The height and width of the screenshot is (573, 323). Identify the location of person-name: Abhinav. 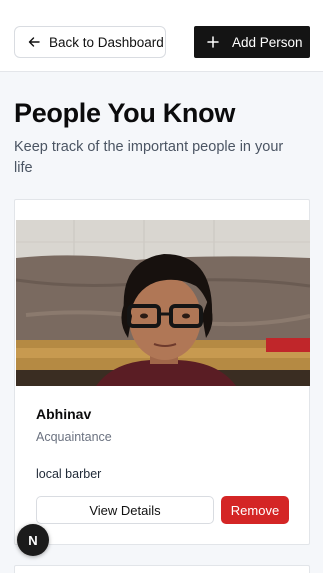
(64, 414).